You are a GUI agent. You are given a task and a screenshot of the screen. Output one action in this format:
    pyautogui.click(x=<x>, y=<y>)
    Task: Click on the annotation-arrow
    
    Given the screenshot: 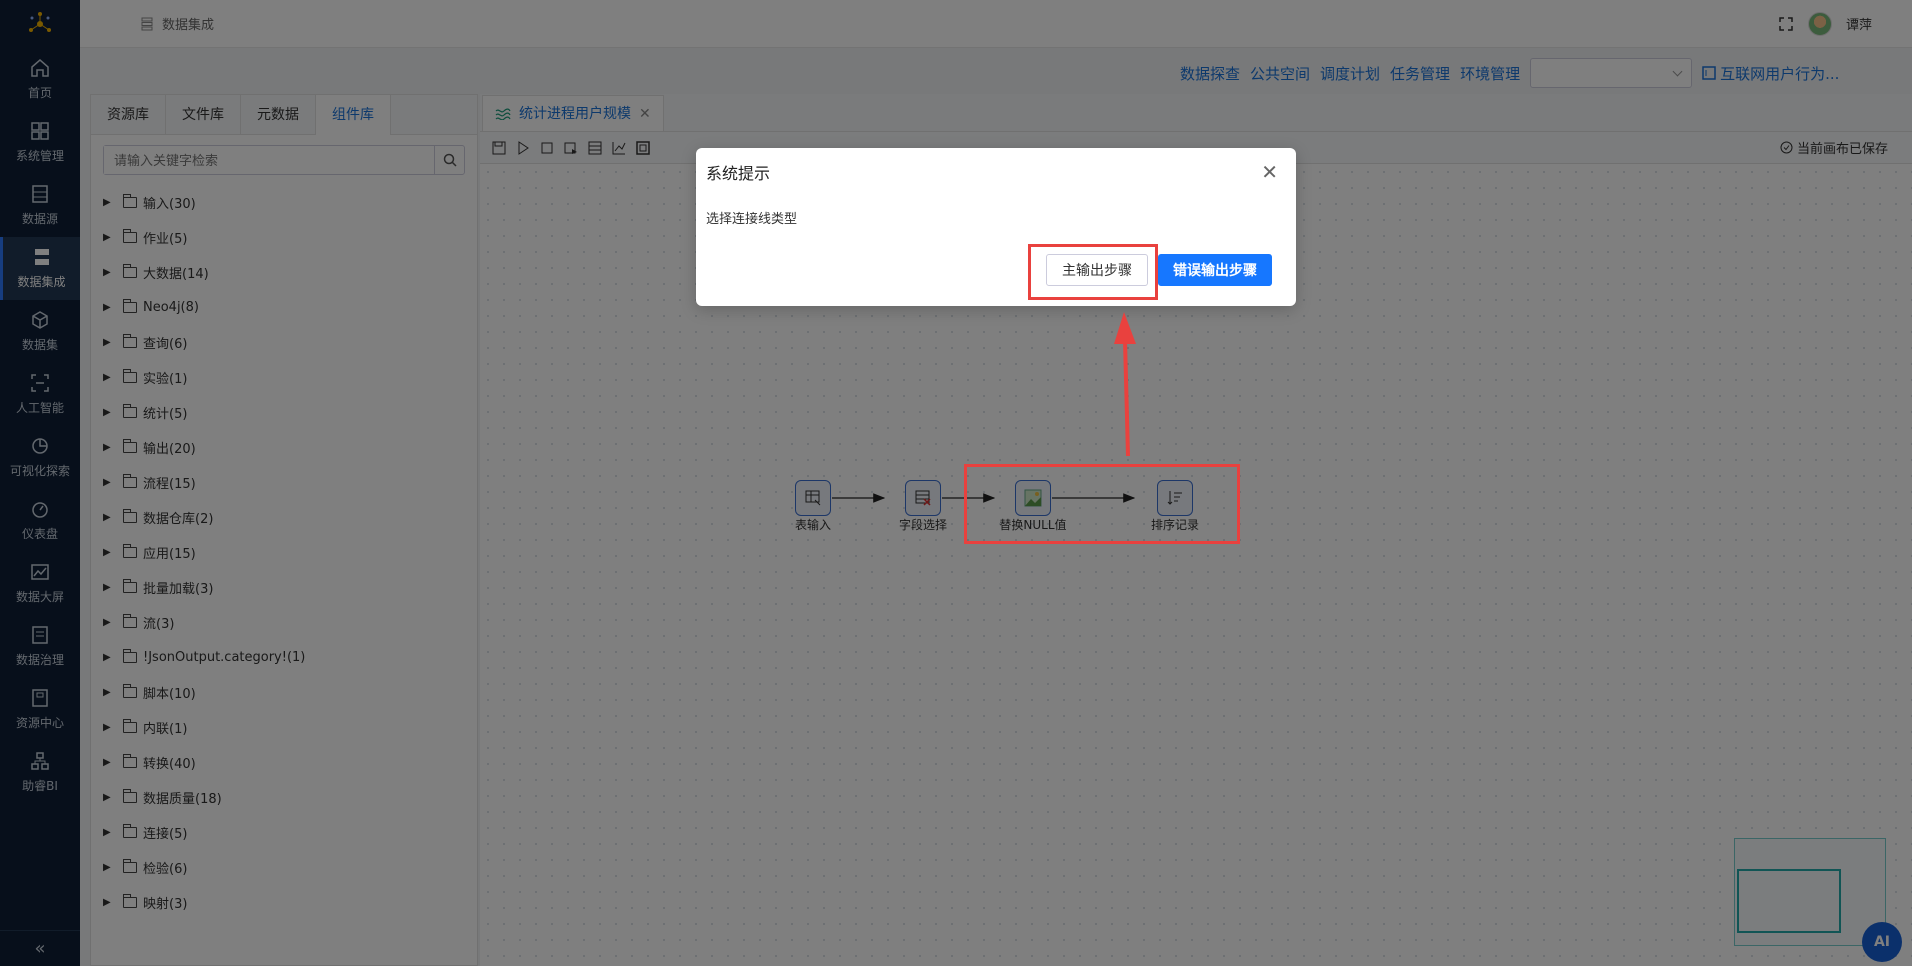 What is the action you would take?
    pyautogui.click(x=1125, y=384)
    